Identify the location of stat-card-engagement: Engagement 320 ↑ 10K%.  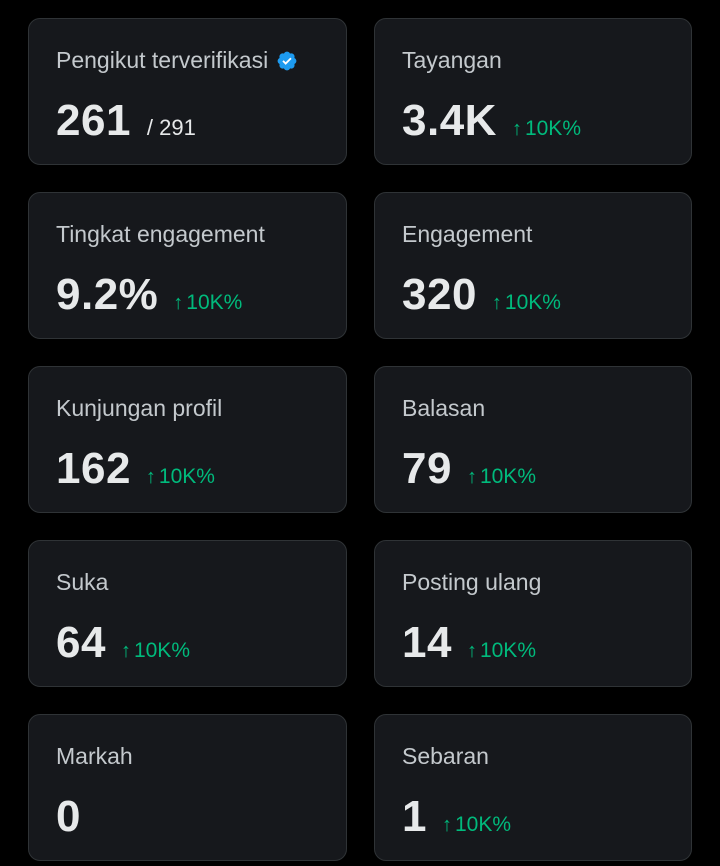
(533, 265).